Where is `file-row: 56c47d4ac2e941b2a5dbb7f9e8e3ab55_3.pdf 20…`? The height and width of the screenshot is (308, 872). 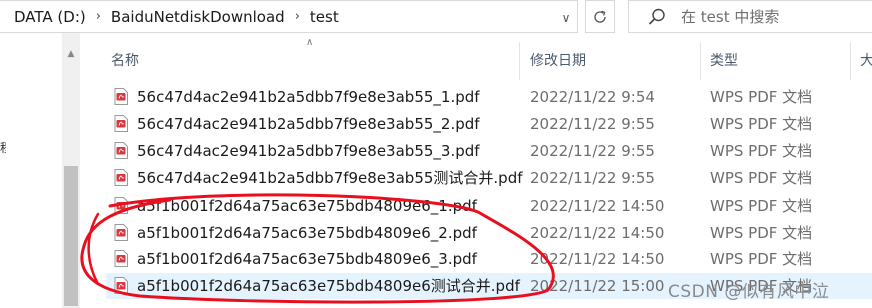
file-row: 56c47d4ac2e941b2a5dbb7f9e8e3ab55_3.pdf 20… is located at coordinates (489, 151).